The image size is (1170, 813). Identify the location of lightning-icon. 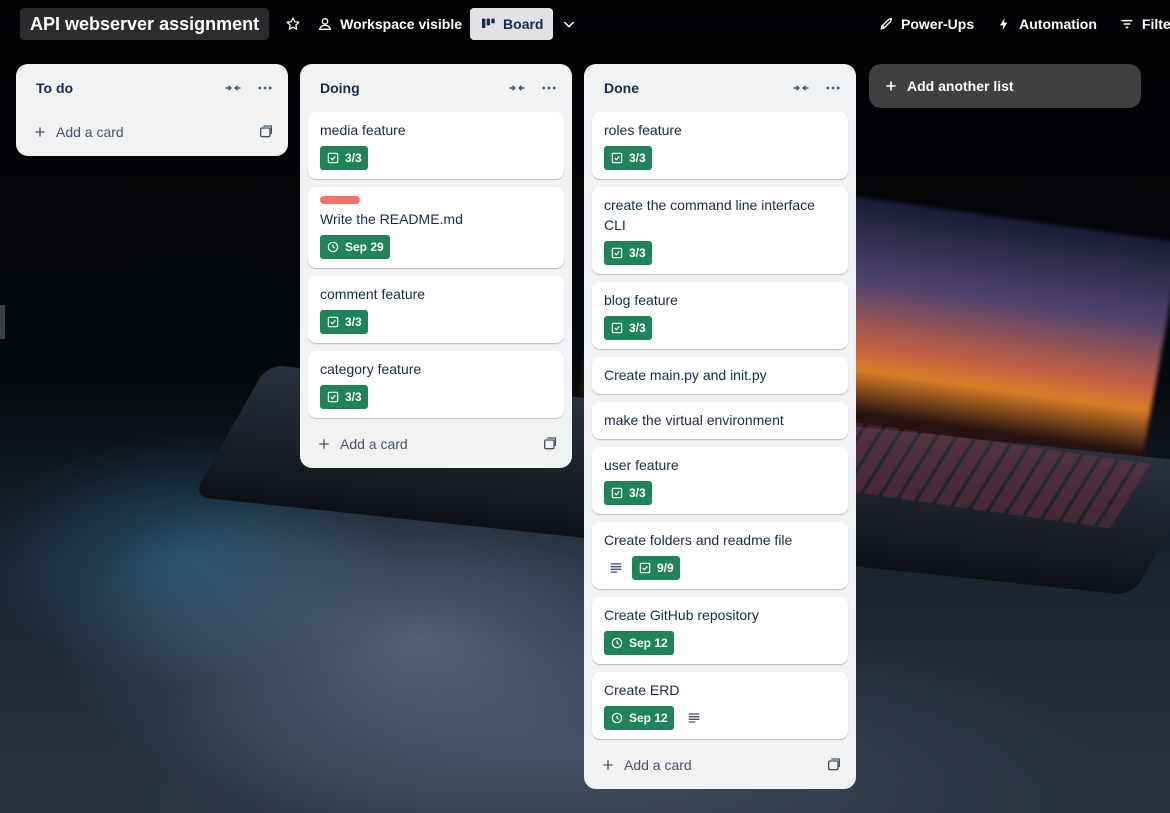
(1004, 24).